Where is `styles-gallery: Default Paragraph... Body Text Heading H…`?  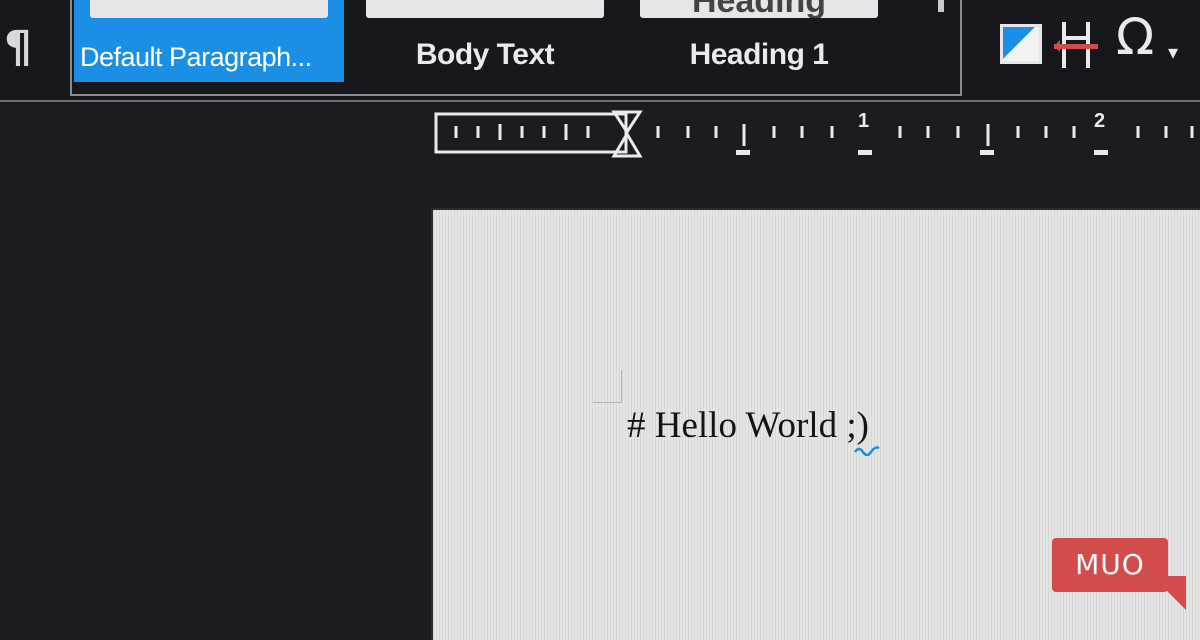
styles-gallery: Default Paragraph... Body Text Heading H… is located at coordinates (516, 48).